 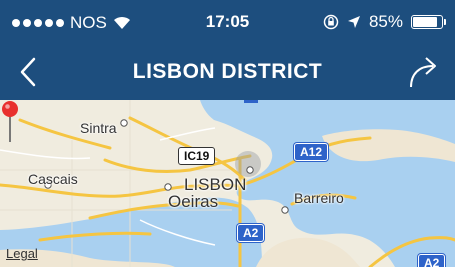 What do you see at coordinates (432, 260) in the screenshot?
I see `road-shield-a2-lower: A2` at bounding box center [432, 260].